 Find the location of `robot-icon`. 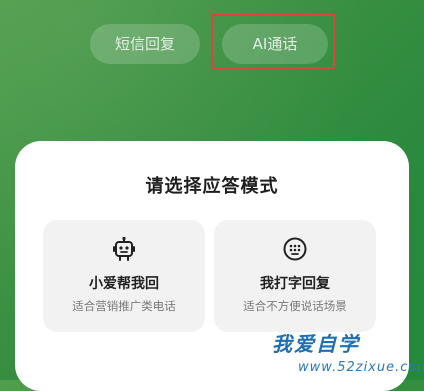

robot-icon is located at coordinates (124, 249).